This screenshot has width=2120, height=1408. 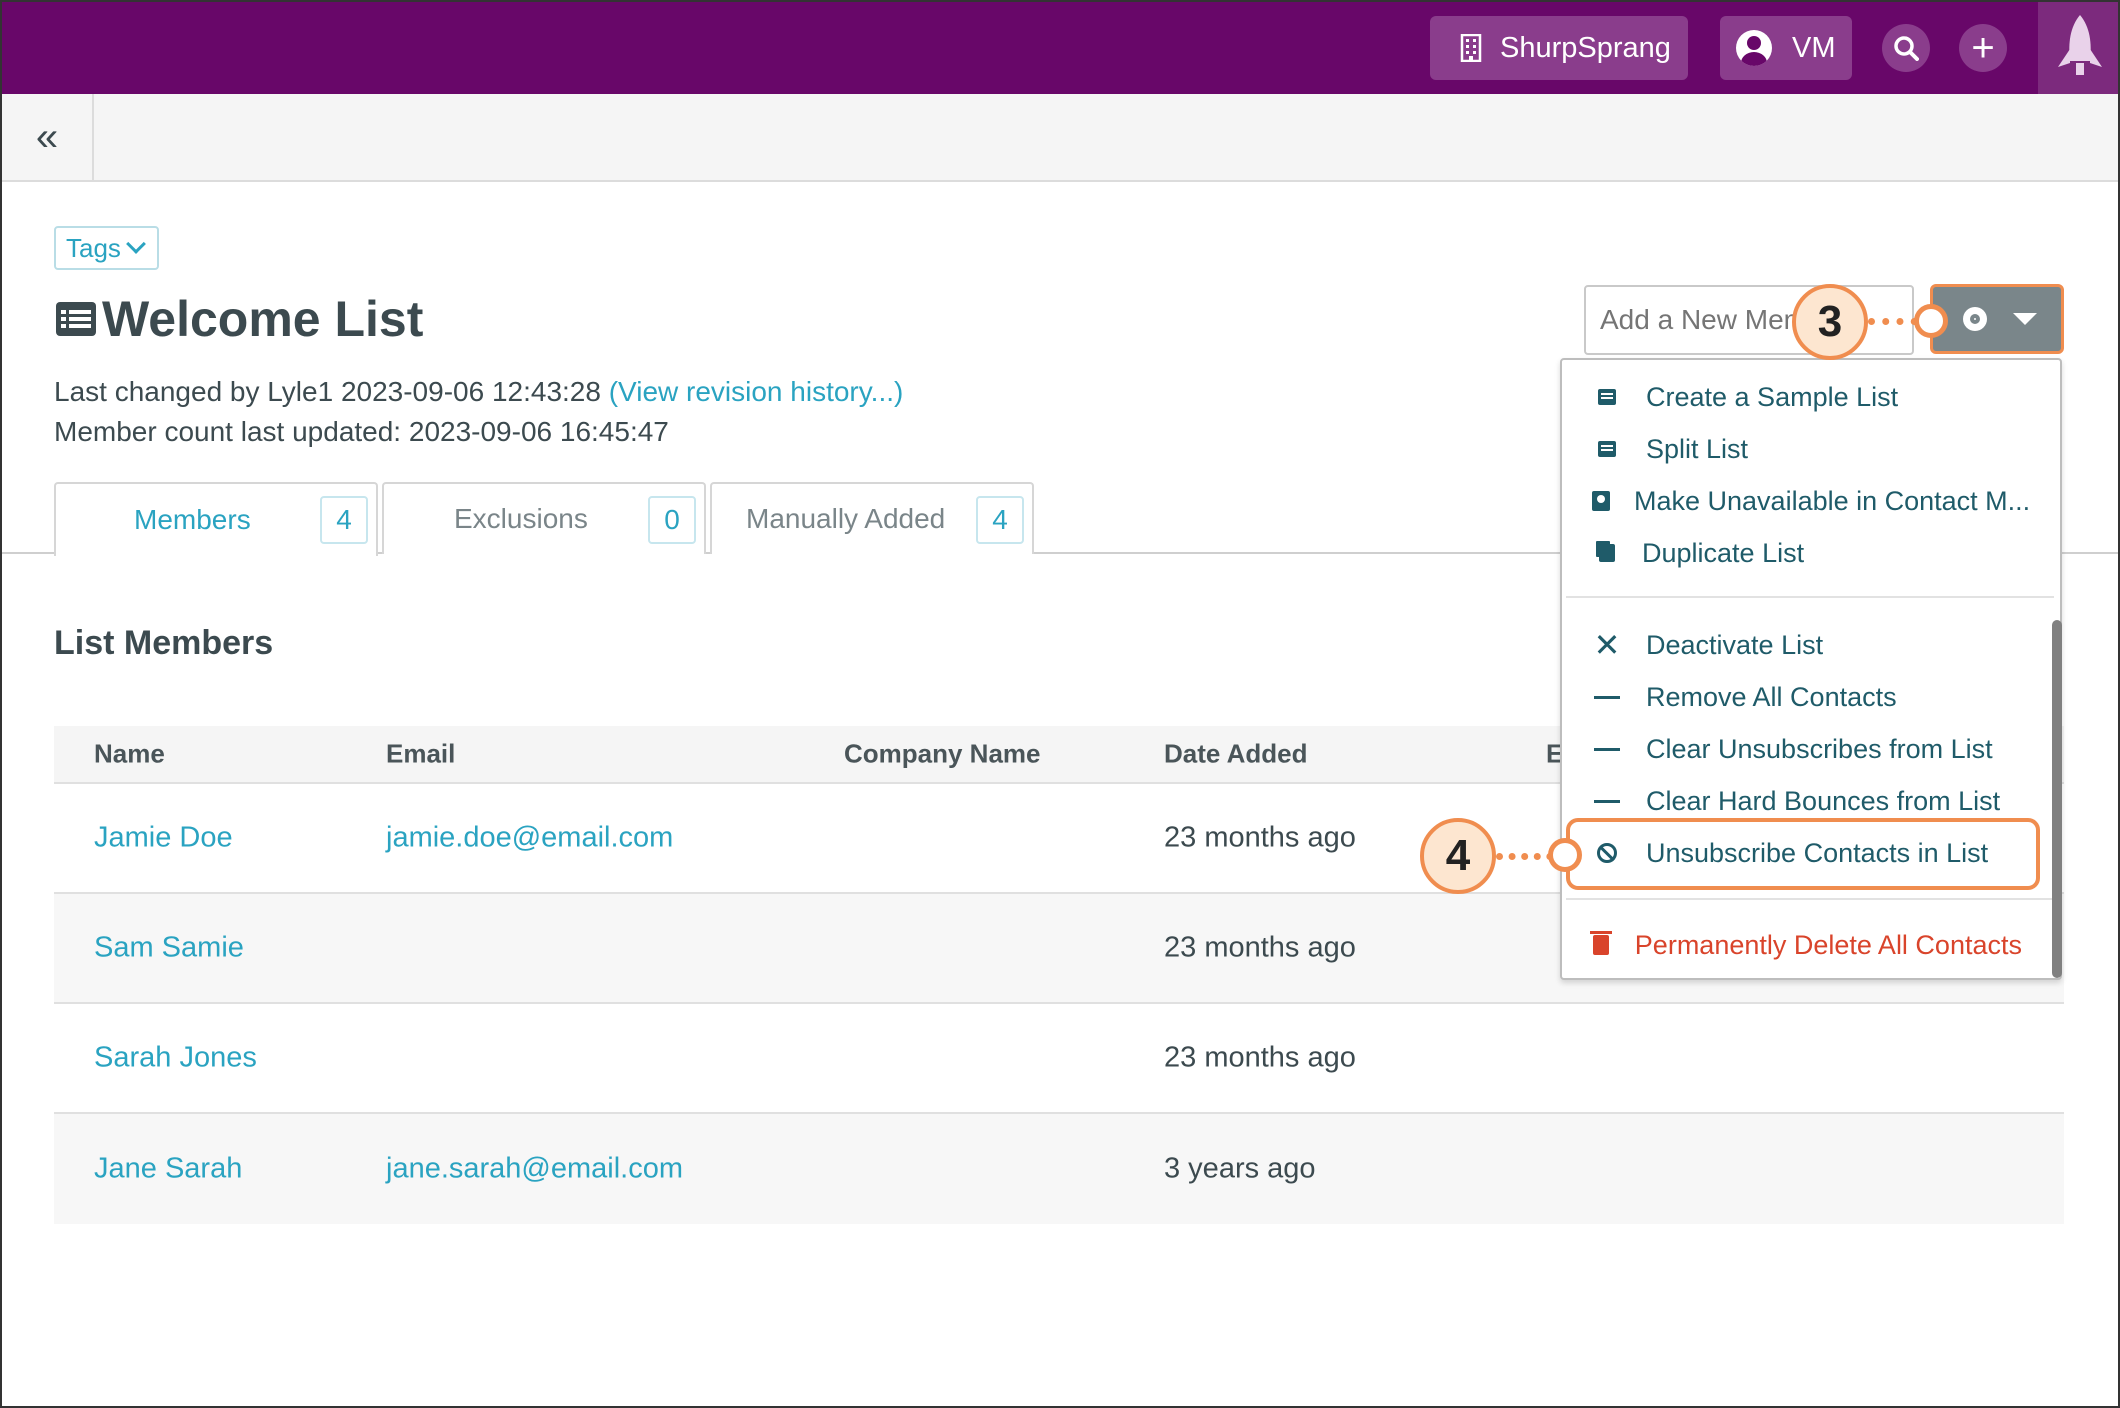 What do you see at coordinates (1772, 396) in the screenshot?
I see `menu-item-label: Create a Sample List` at bounding box center [1772, 396].